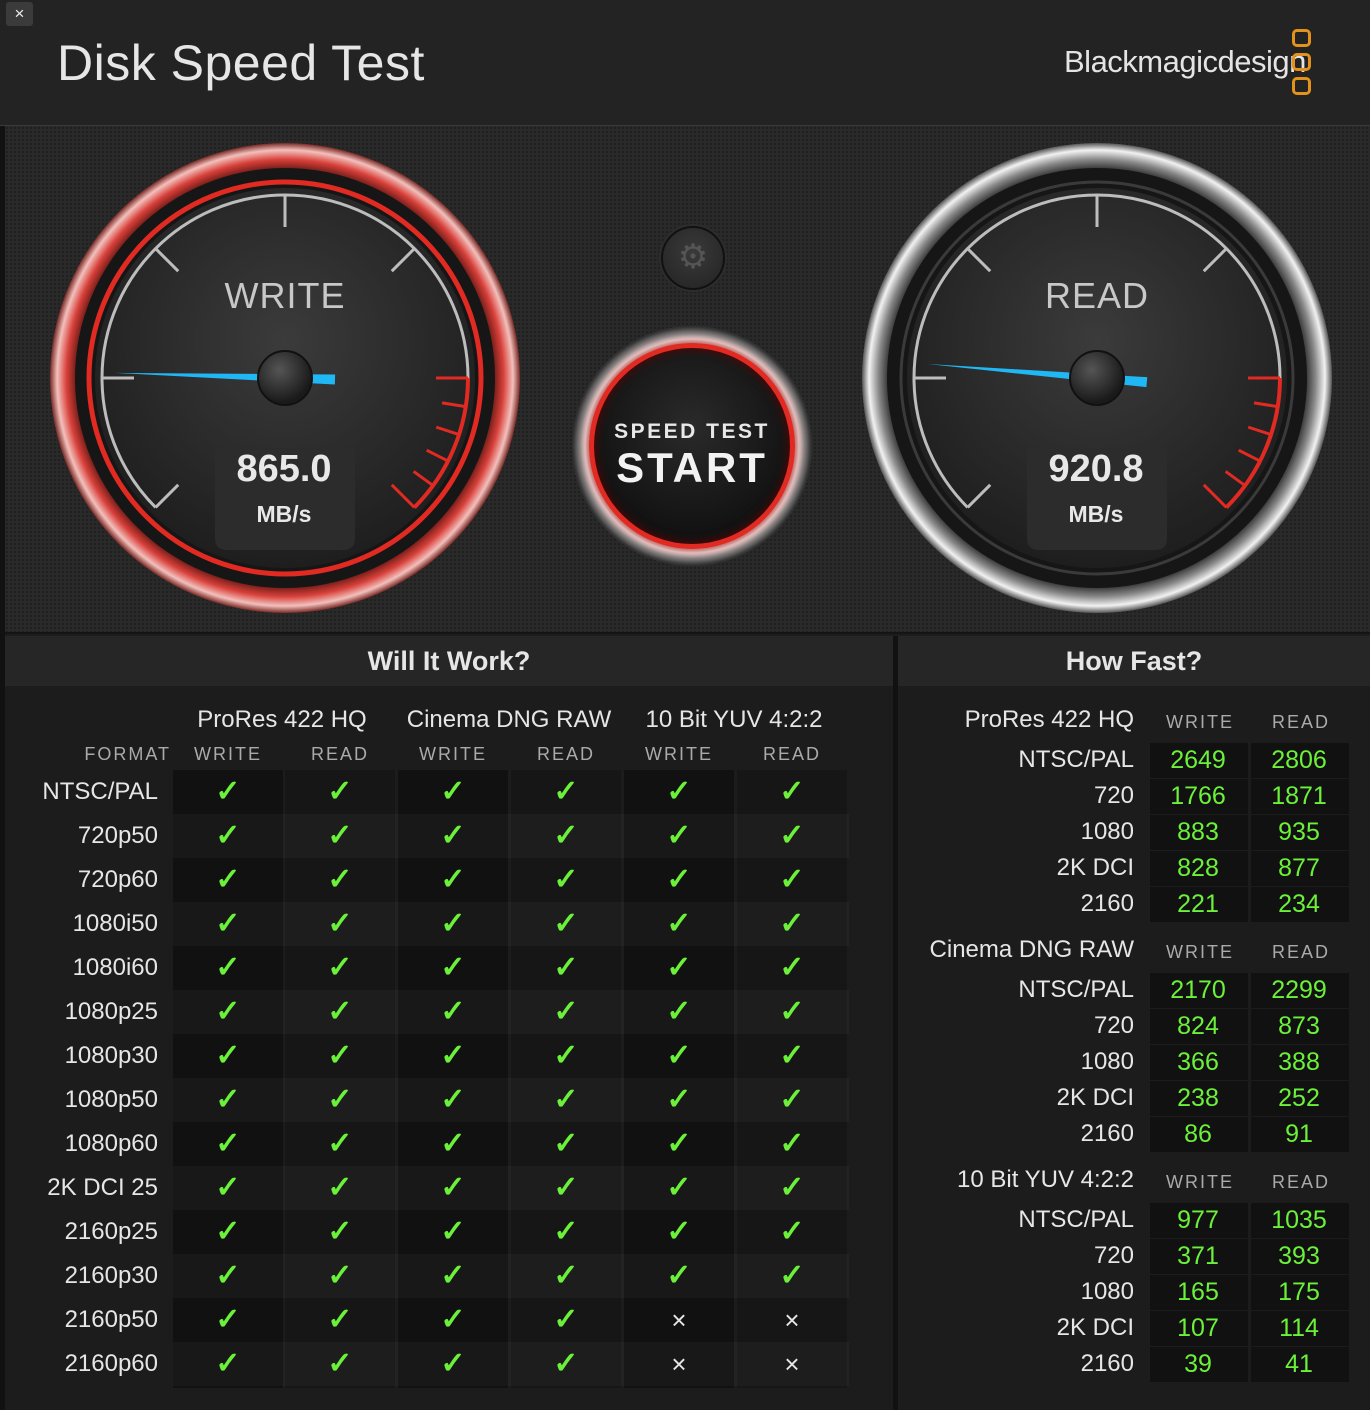 The width and height of the screenshot is (1370, 1410). I want to click on how-fast-row-label: 2160, so click(1107, 1133).